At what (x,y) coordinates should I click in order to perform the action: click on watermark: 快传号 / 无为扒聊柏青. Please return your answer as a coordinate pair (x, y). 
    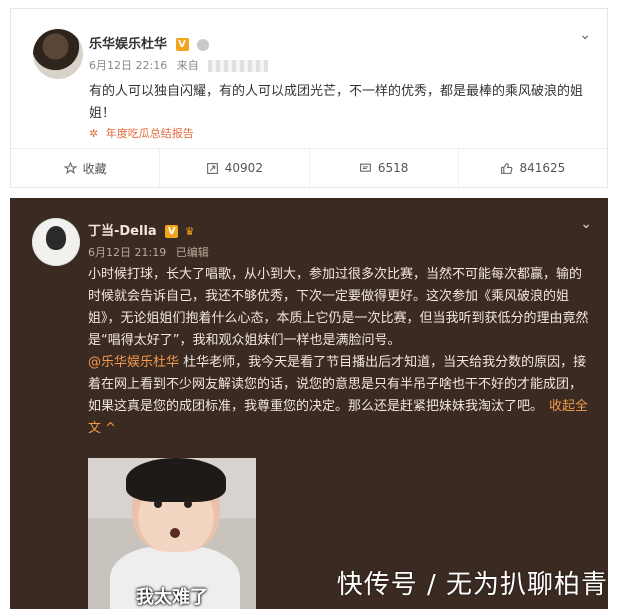
    Looking at the image, I should click on (472, 585).